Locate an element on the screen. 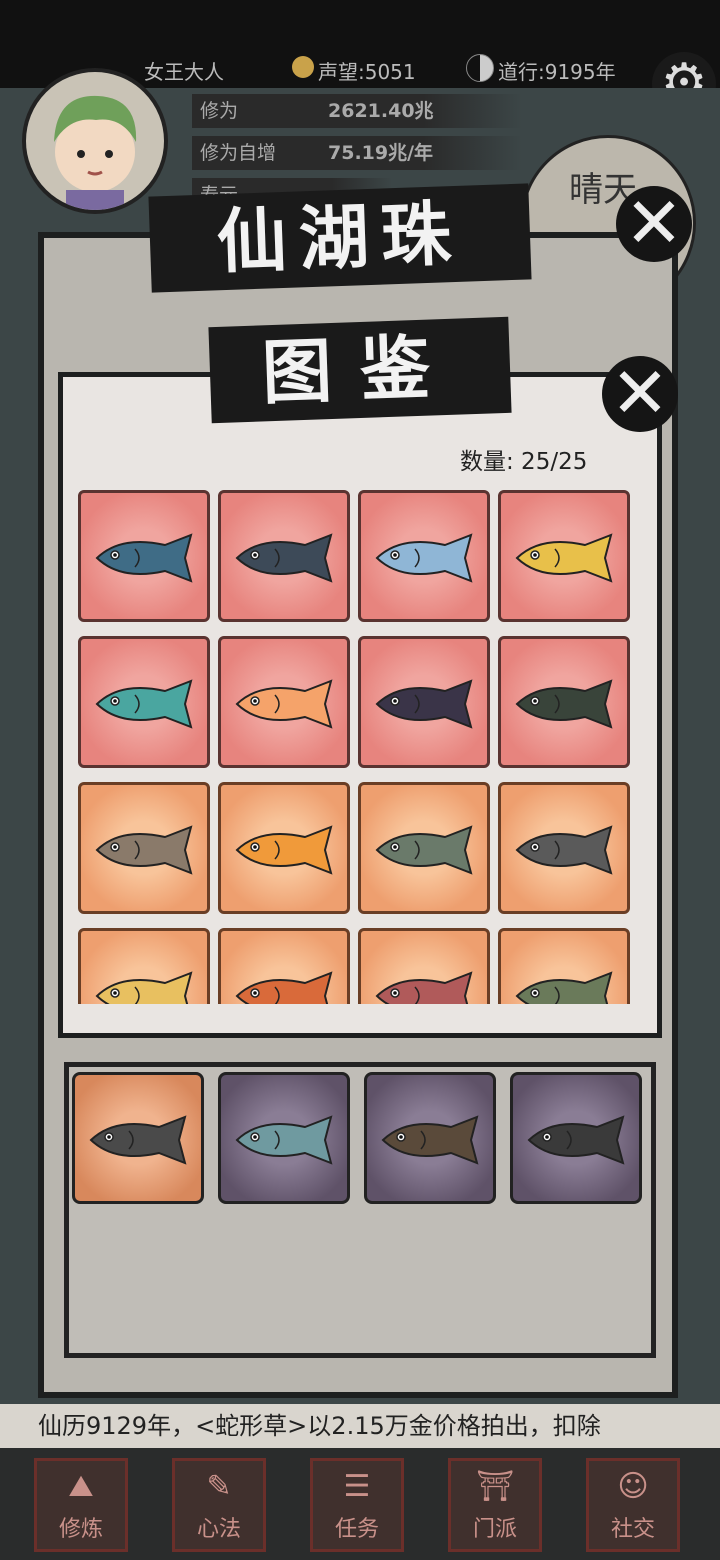 The height and width of the screenshot is (1560, 720). nav-3: ☰ 任务 is located at coordinates (357, 1505).